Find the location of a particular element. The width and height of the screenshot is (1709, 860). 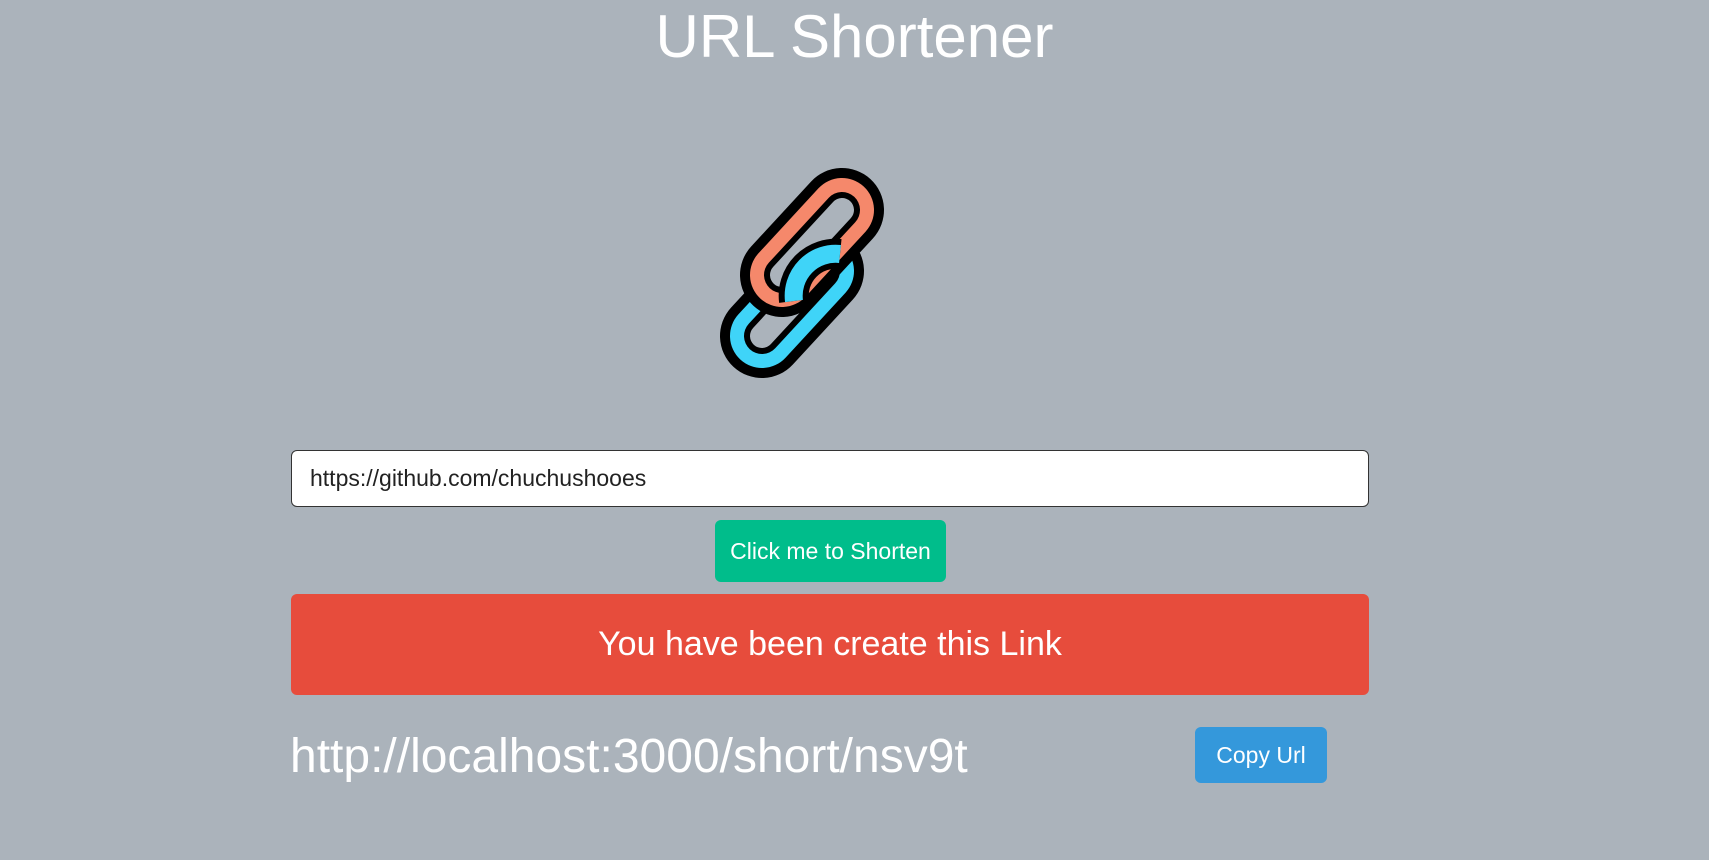

url-input is located at coordinates (830, 478).